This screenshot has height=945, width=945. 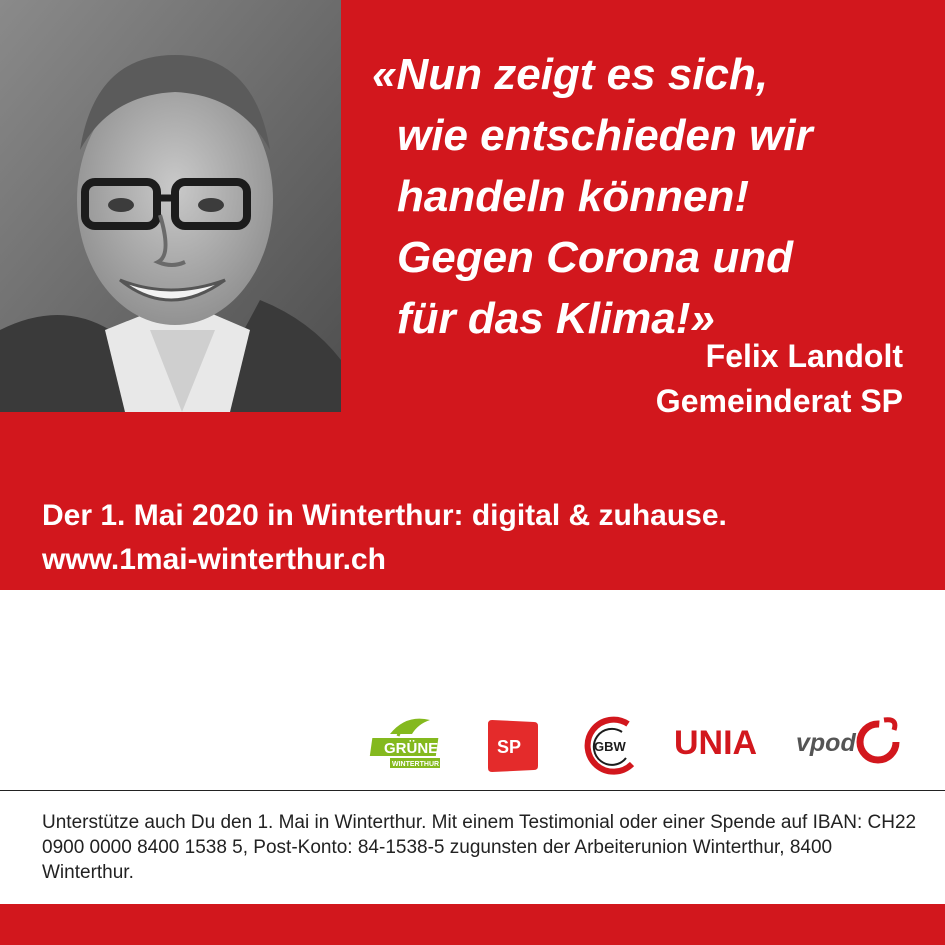 What do you see at coordinates (509, 747) in the screenshot?
I see `sp-text: SP` at bounding box center [509, 747].